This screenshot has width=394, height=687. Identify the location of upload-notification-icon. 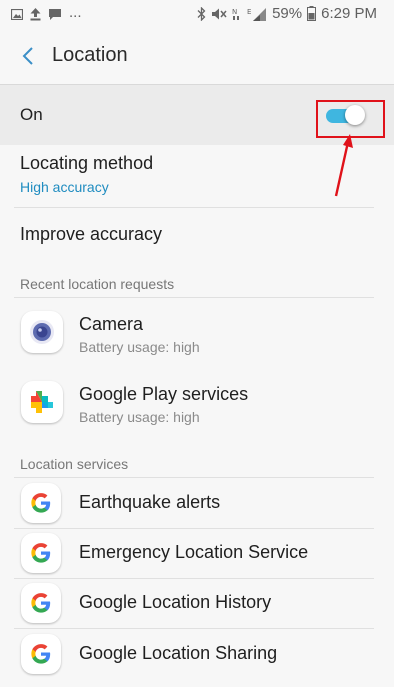
(35, 14).